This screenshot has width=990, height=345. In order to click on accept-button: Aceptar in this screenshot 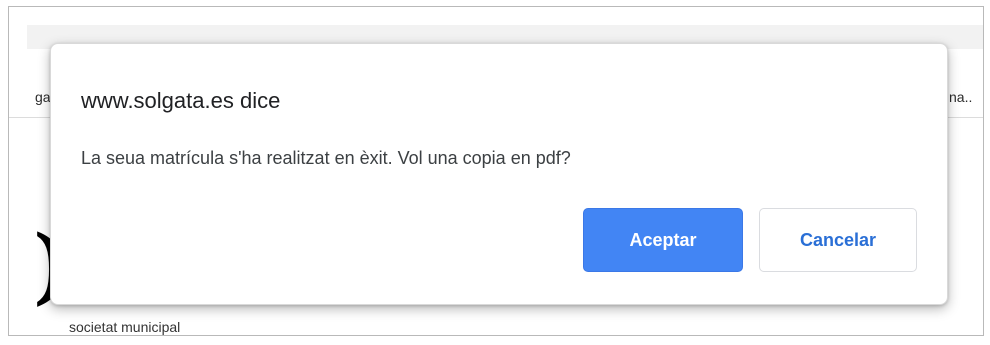, I will do `click(663, 240)`.